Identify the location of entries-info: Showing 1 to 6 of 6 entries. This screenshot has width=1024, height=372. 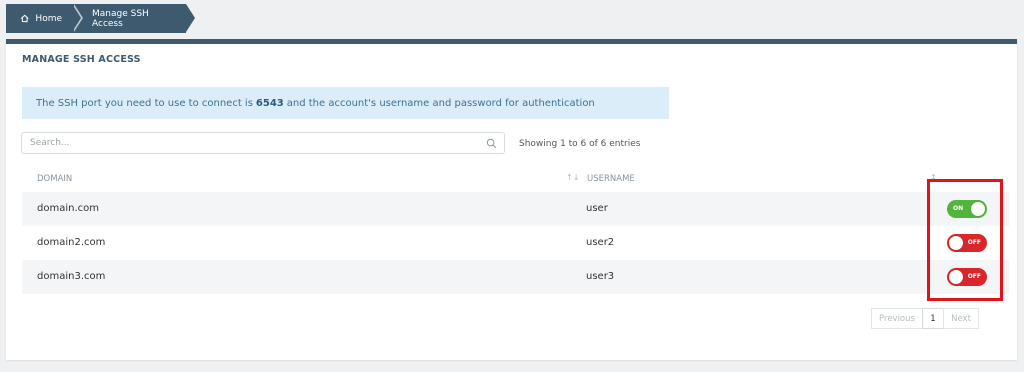
(580, 144).